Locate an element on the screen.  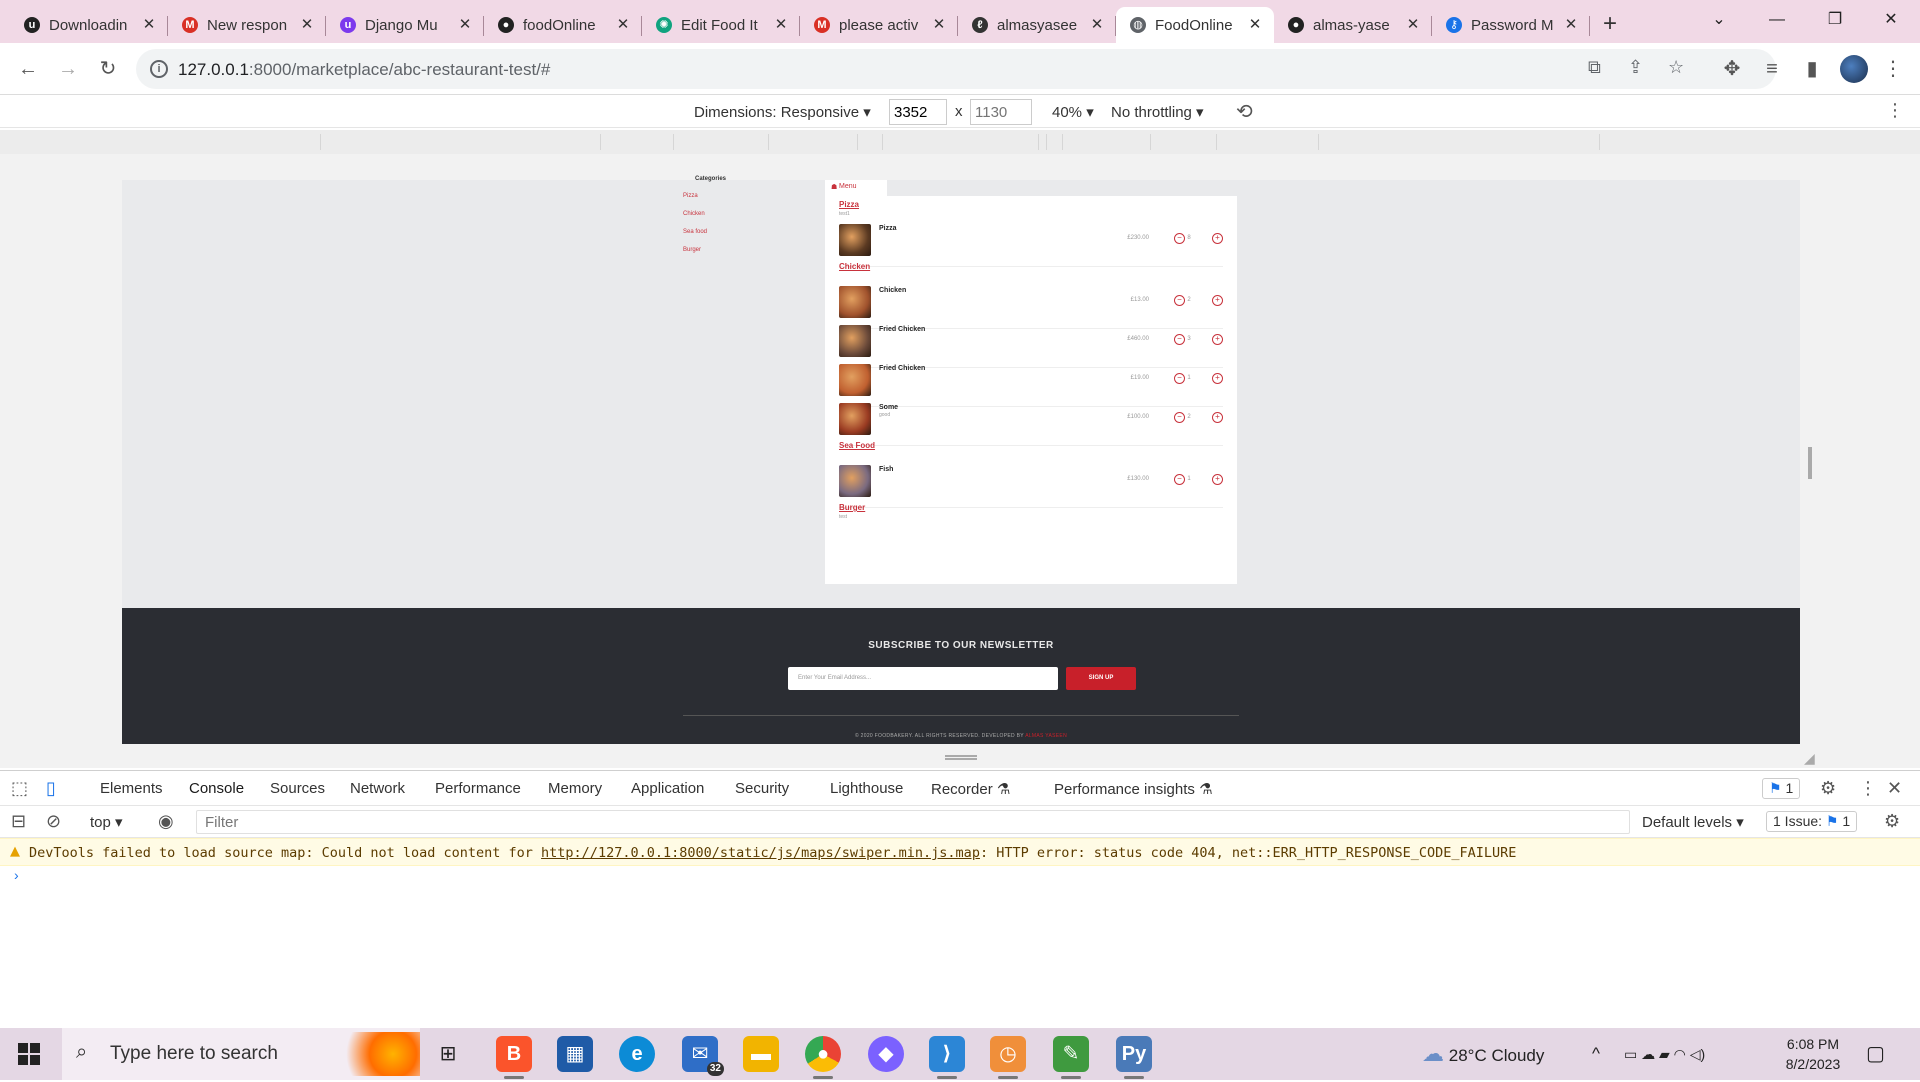
brave-browser-icon: B is located at coordinates (514, 1057).